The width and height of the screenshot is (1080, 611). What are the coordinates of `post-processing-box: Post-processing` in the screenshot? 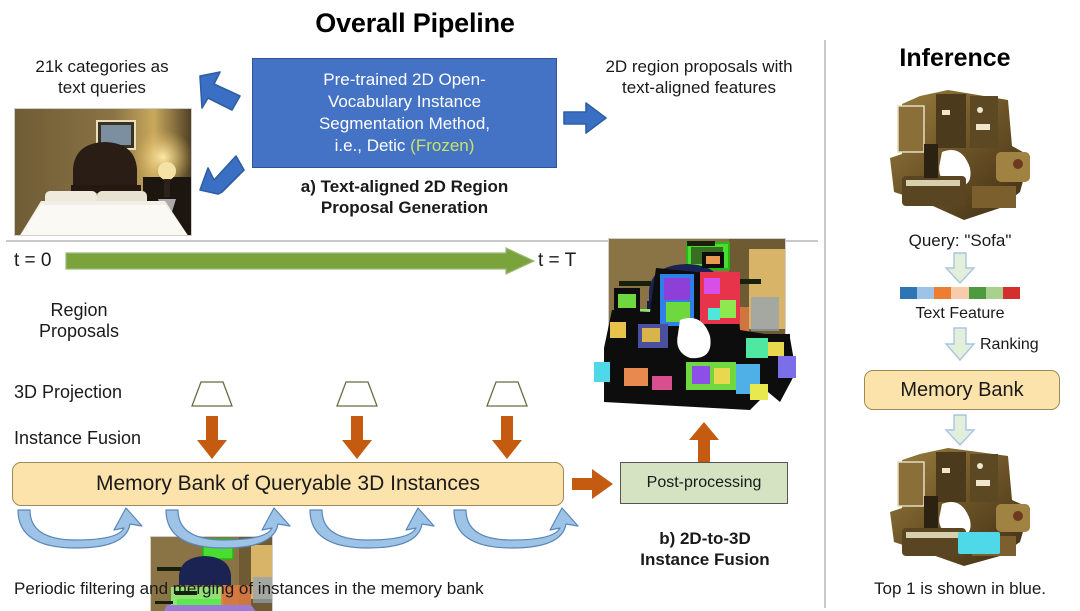 It's located at (704, 483).